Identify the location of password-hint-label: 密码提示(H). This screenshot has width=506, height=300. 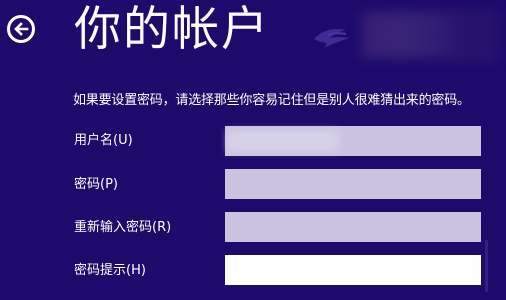
(110, 270).